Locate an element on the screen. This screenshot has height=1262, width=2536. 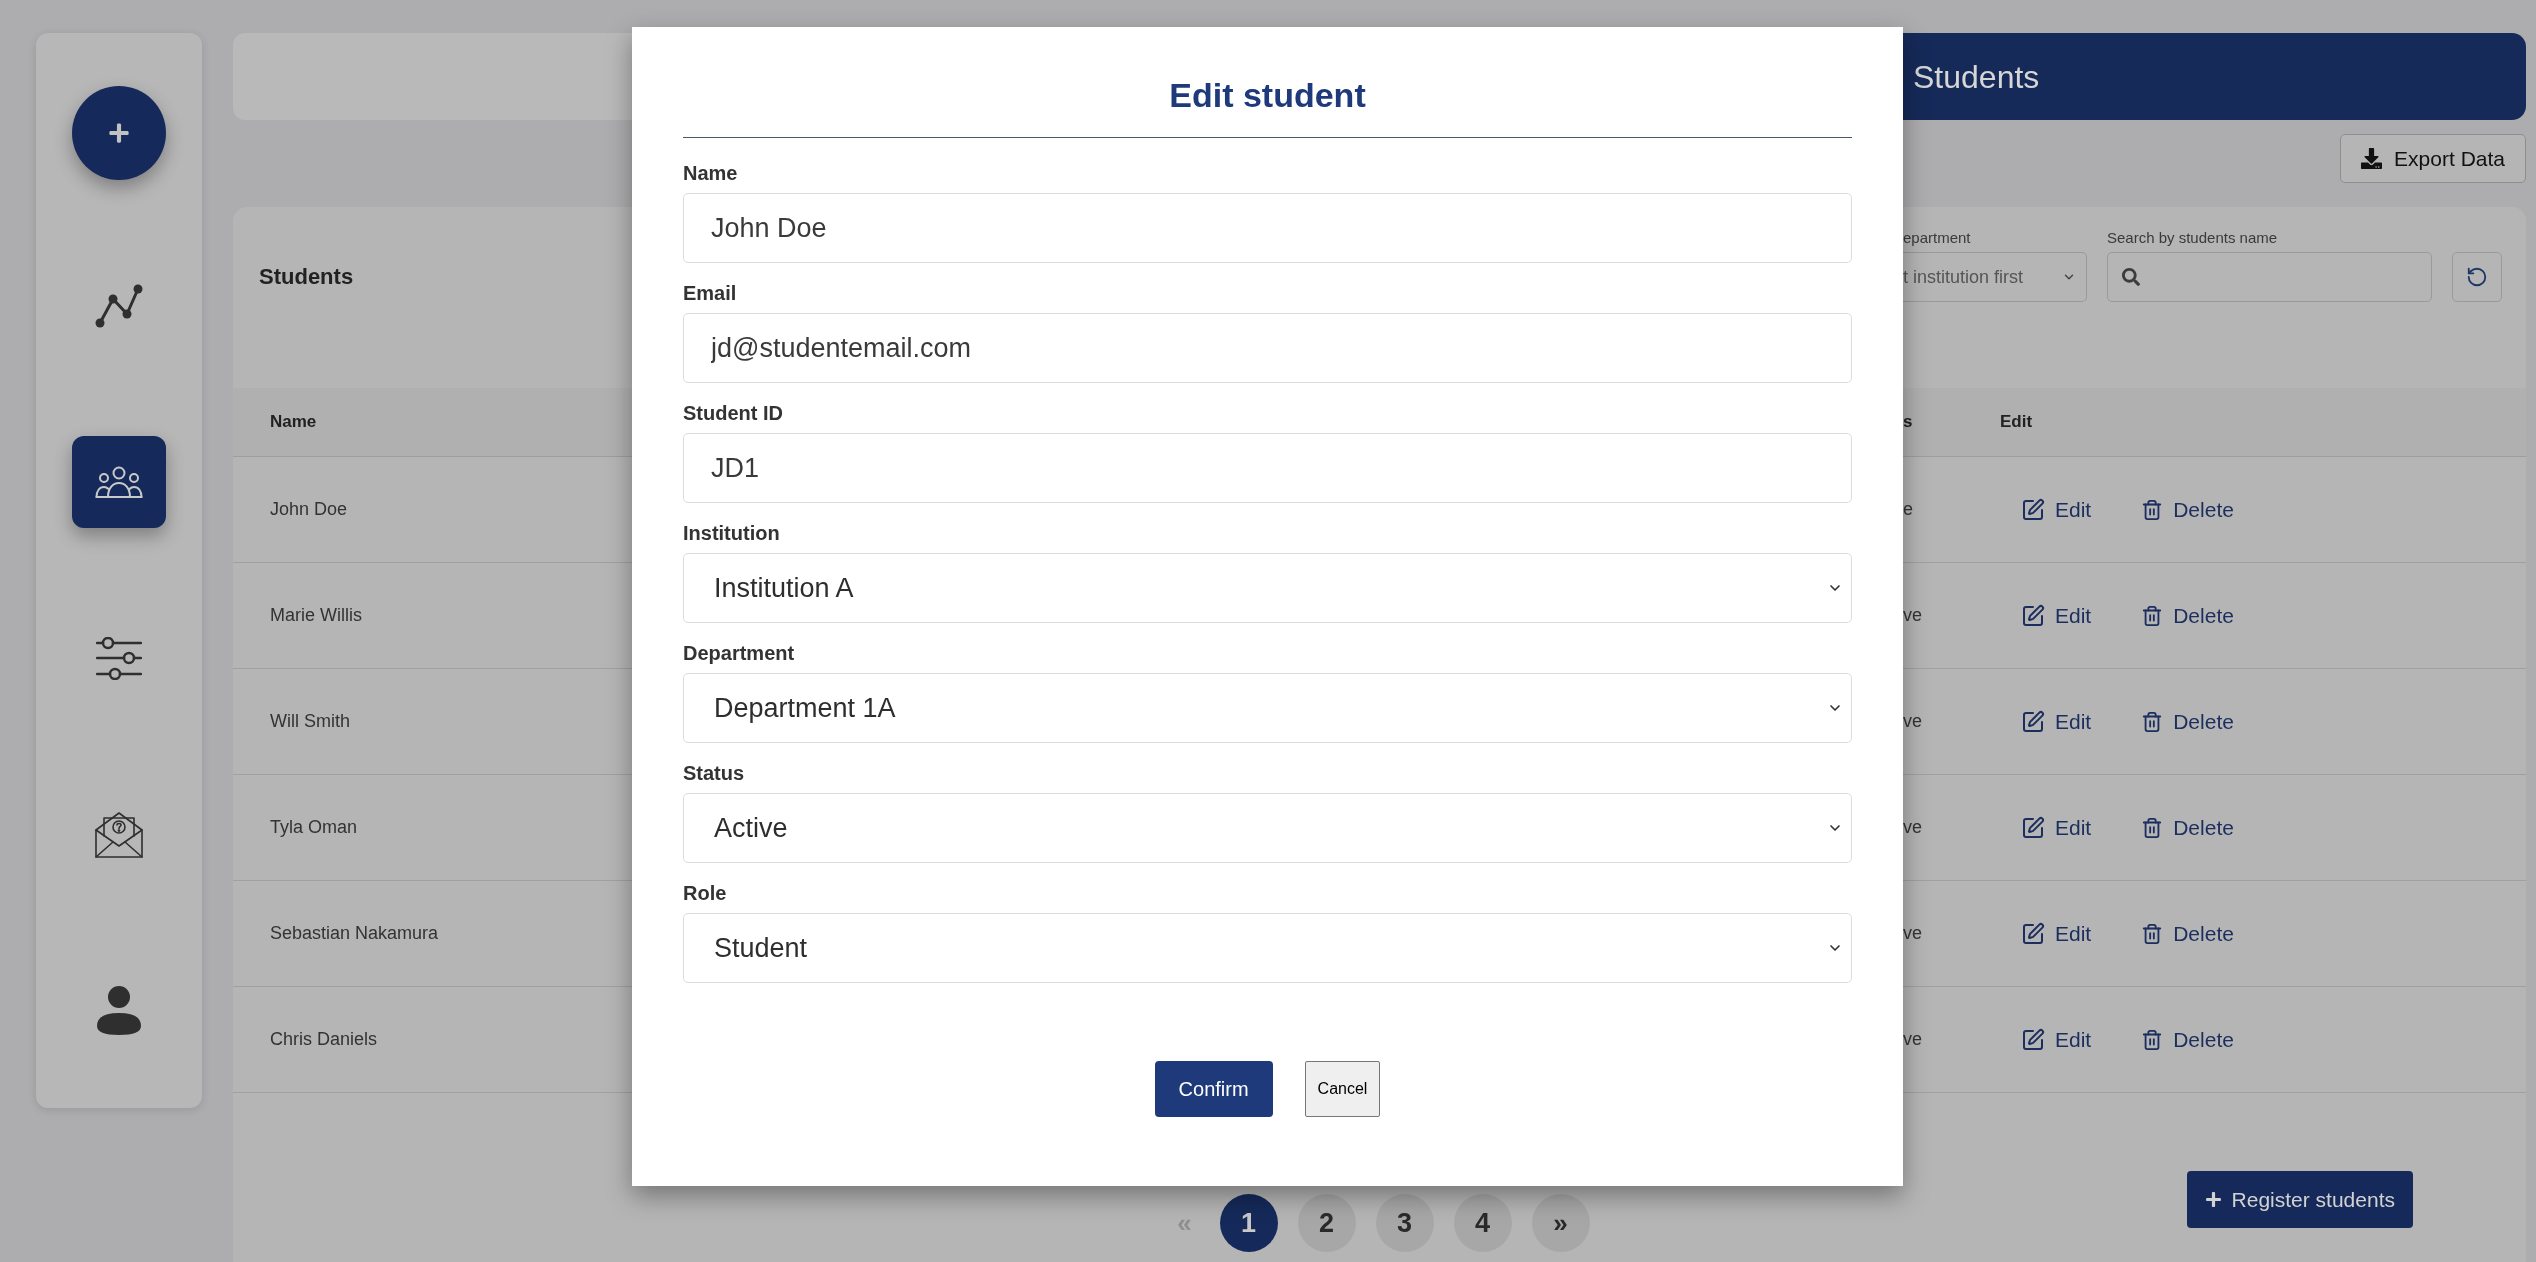
refresh-button is located at coordinates (2477, 277).